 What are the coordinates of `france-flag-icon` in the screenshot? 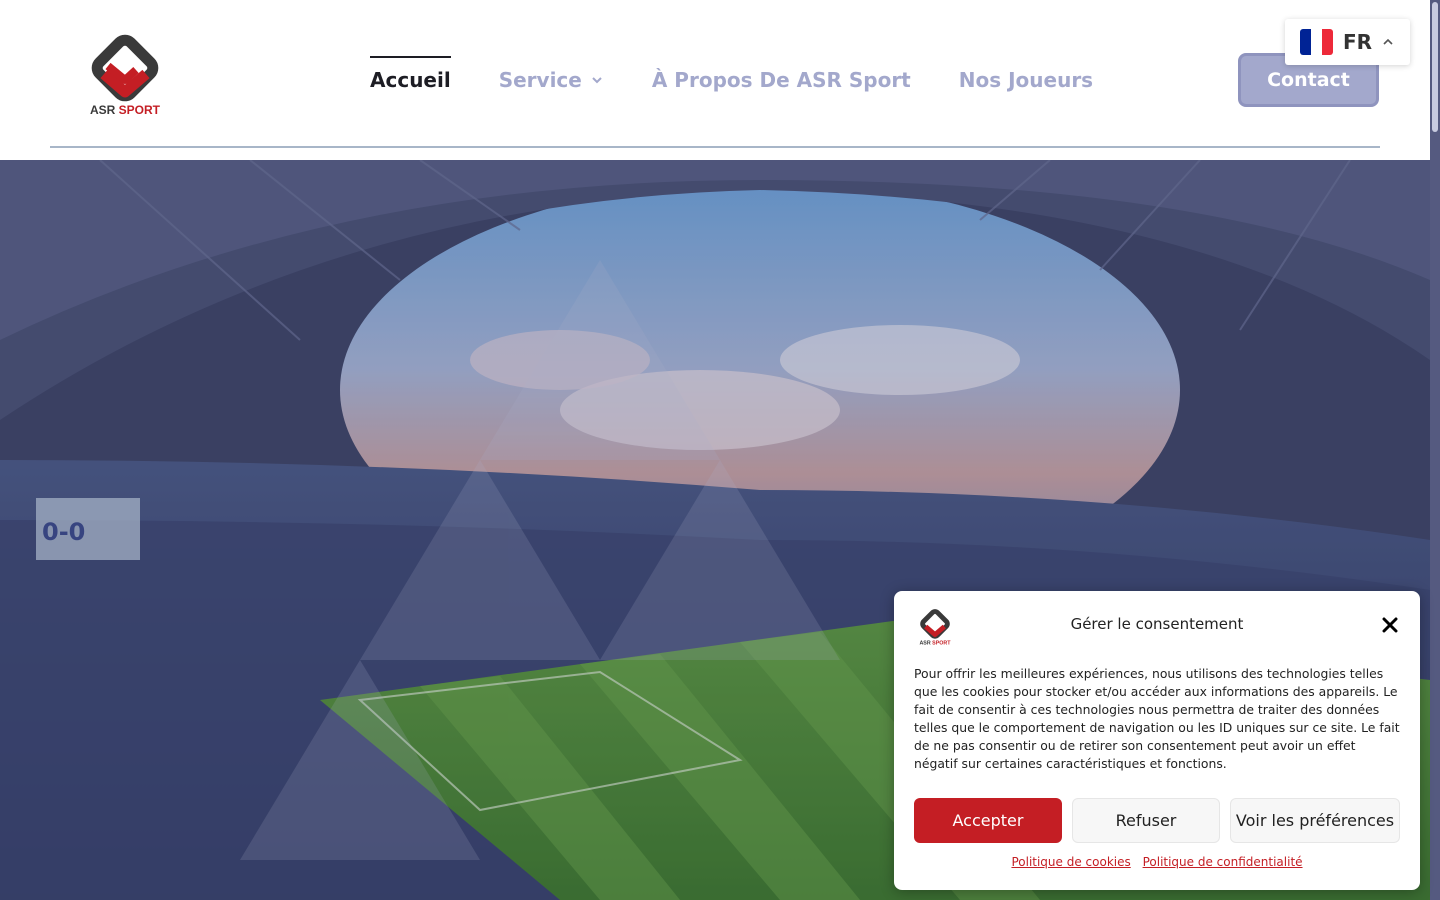 It's located at (1316, 42).